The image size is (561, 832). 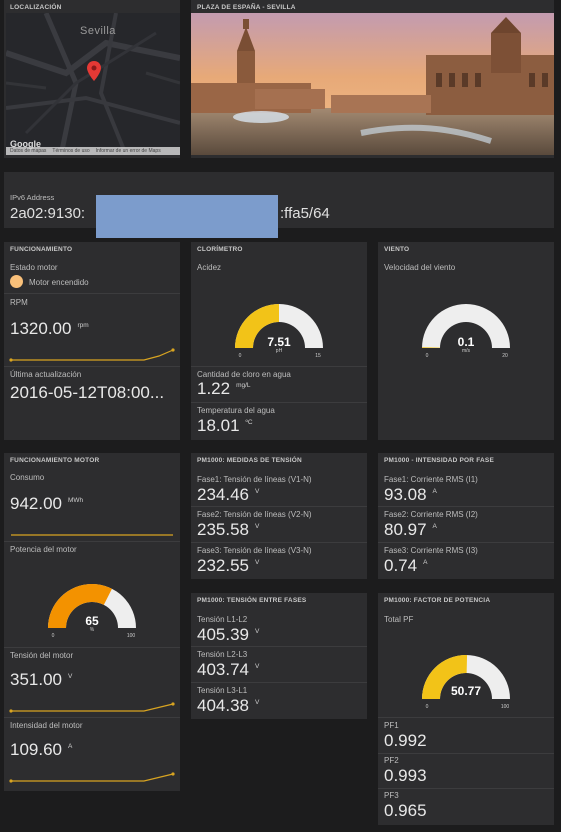 What do you see at coordinates (410, 529) in the screenshot?
I see `fase2-corriente-value: 80.97 A` at bounding box center [410, 529].